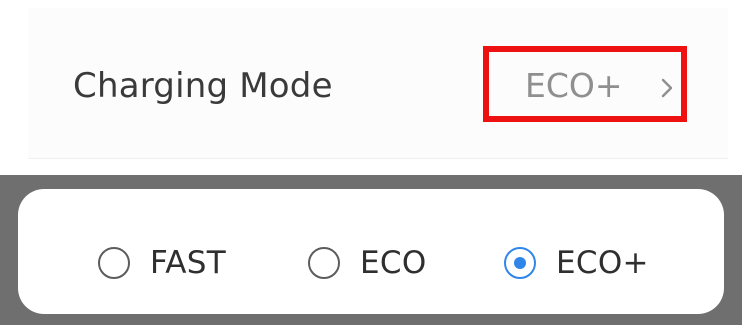 This screenshot has width=742, height=325. What do you see at coordinates (667, 87) in the screenshot?
I see `chevron-right-icon` at bounding box center [667, 87].